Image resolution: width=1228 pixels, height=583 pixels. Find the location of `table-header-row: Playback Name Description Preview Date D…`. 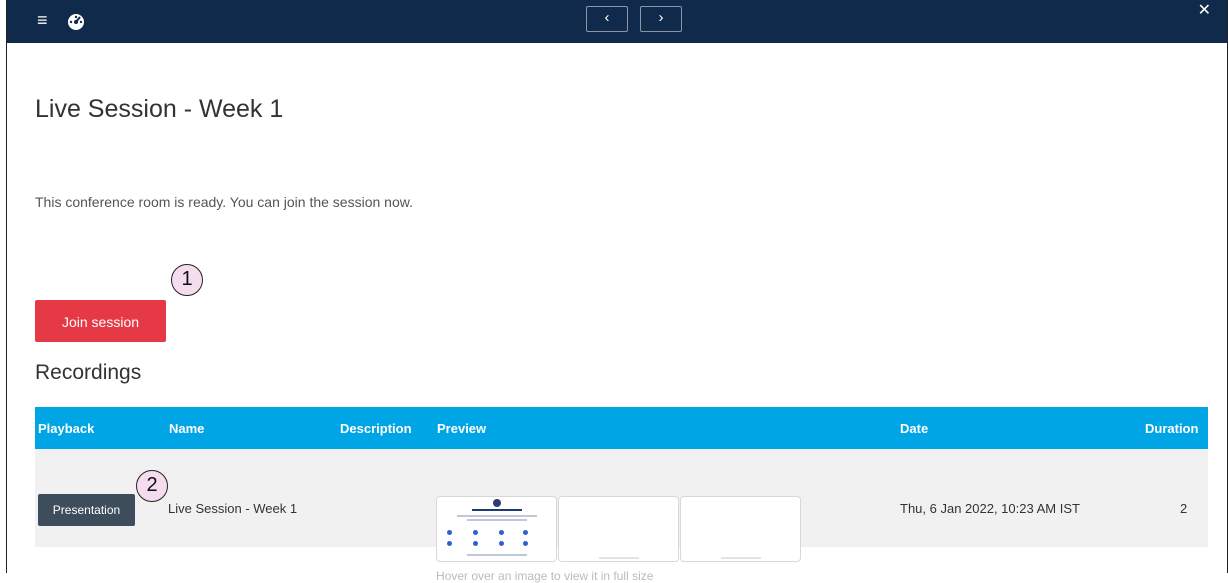

table-header-row: Playback Name Description Preview Date D… is located at coordinates (621, 428).